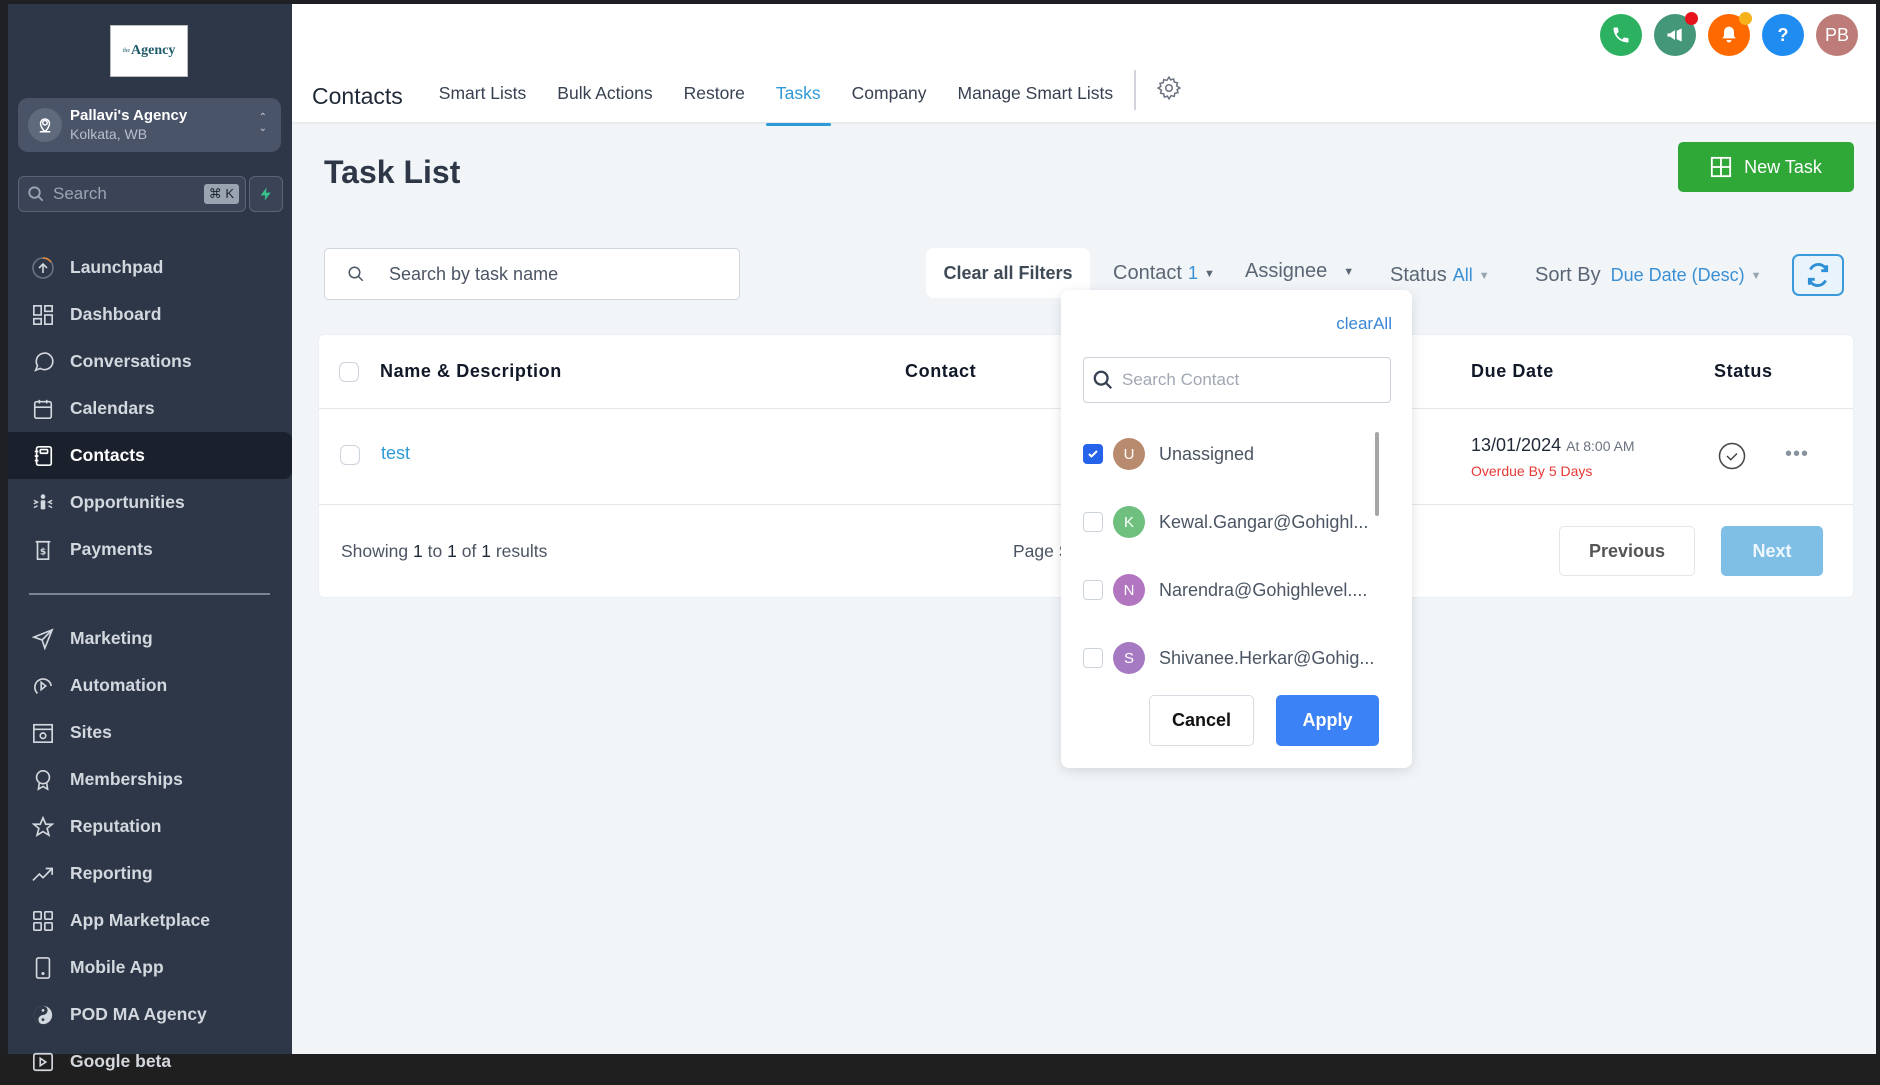  What do you see at coordinates (941, 371) in the screenshot?
I see `column-header-contact: Contact` at bounding box center [941, 371].